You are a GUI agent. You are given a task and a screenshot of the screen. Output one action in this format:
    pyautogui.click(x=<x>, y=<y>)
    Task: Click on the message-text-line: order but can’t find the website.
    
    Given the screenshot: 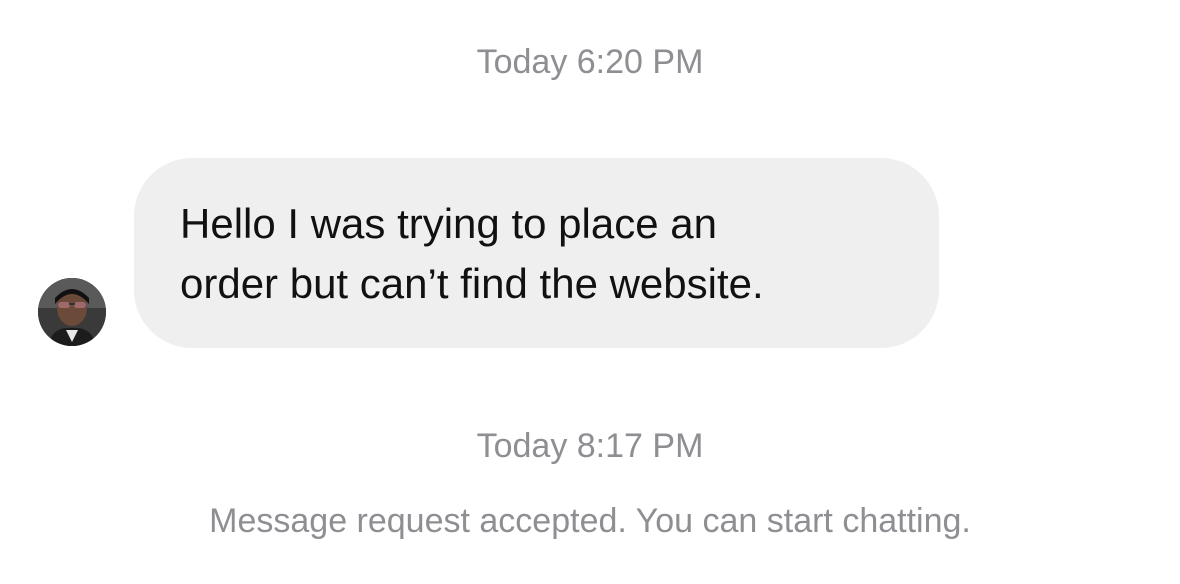 What is the action you would take?
    pyautogui.click(x=472, y=283)
    